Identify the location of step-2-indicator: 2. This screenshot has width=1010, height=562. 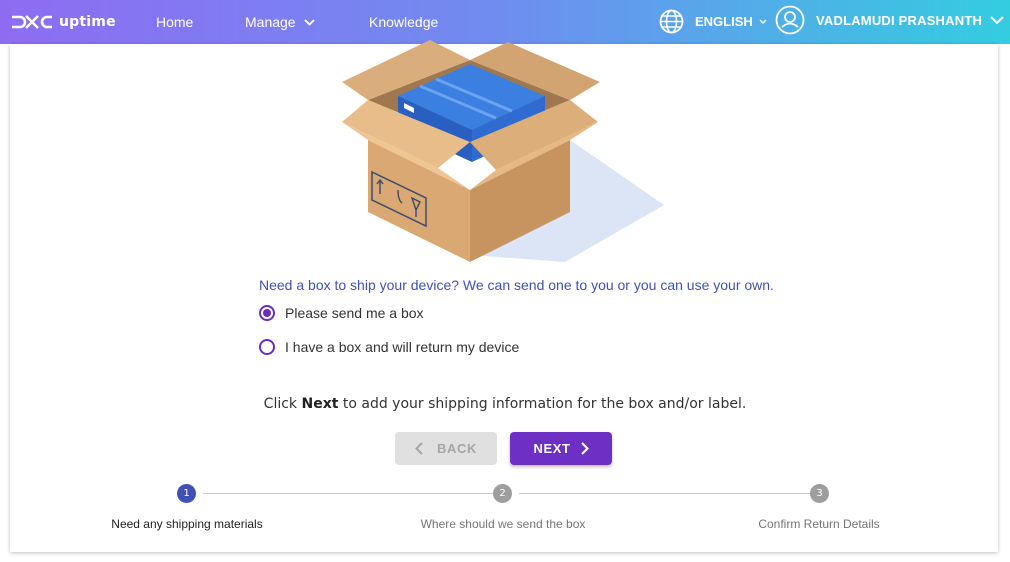
(502, 493).